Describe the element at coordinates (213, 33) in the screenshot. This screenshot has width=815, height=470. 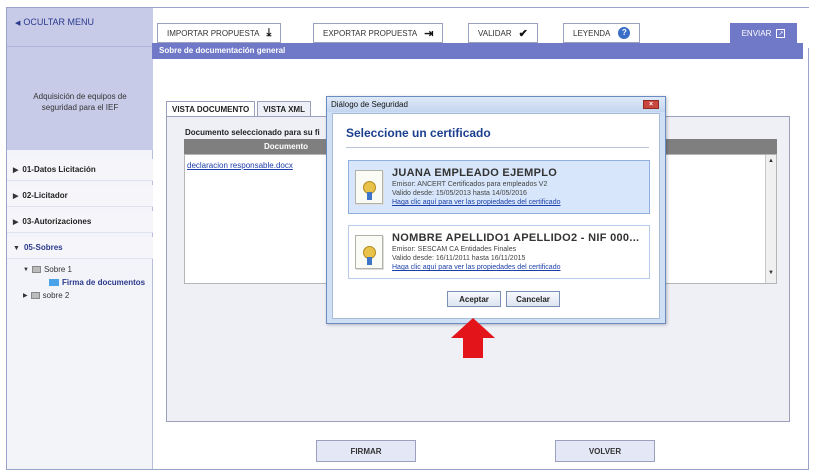
I see `import-label: IMPORTAR PROPUESTA` at that location.